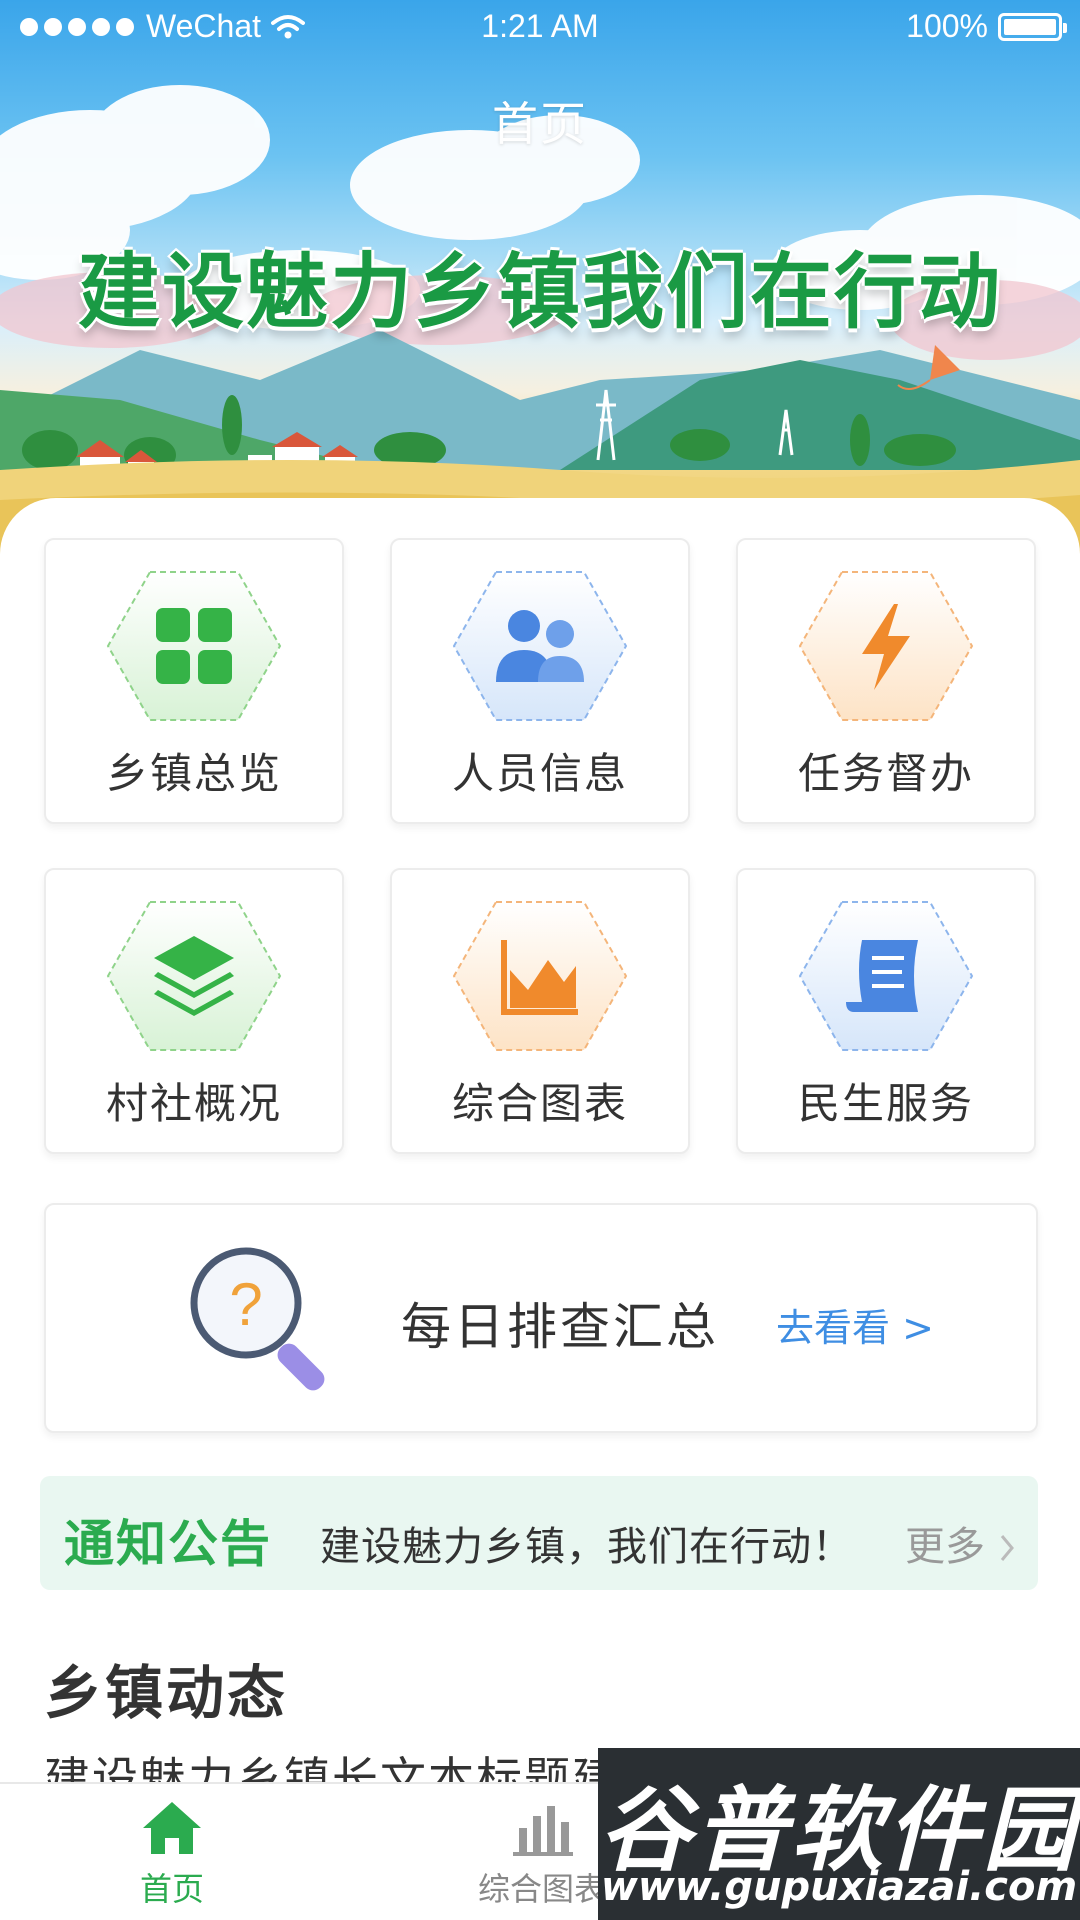 Image resolution: width=1080 pixels, height=1920 pixels. What do you see at coordinates (885, 1103) in the screenshot?
I see `menu-item-label: 民生服务` at bounding box center [885, 1103].